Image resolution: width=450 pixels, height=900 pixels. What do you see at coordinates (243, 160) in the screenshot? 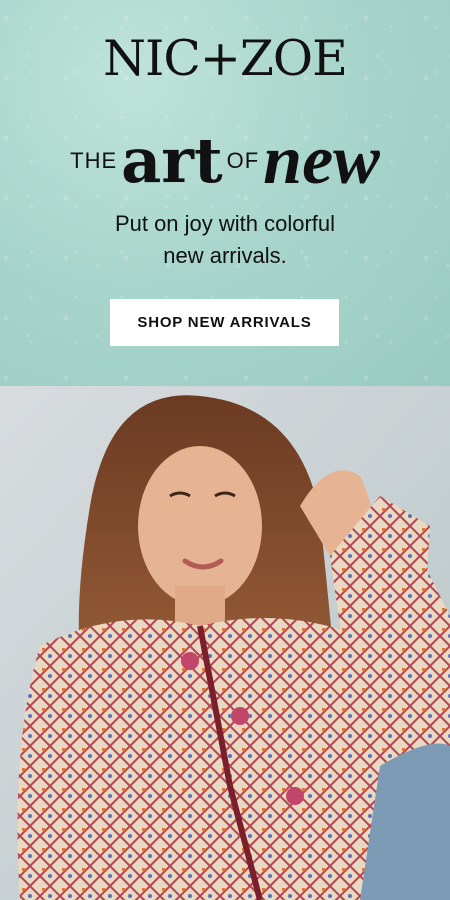
I see `headline-of: OF` at bounding box center [243, 160].